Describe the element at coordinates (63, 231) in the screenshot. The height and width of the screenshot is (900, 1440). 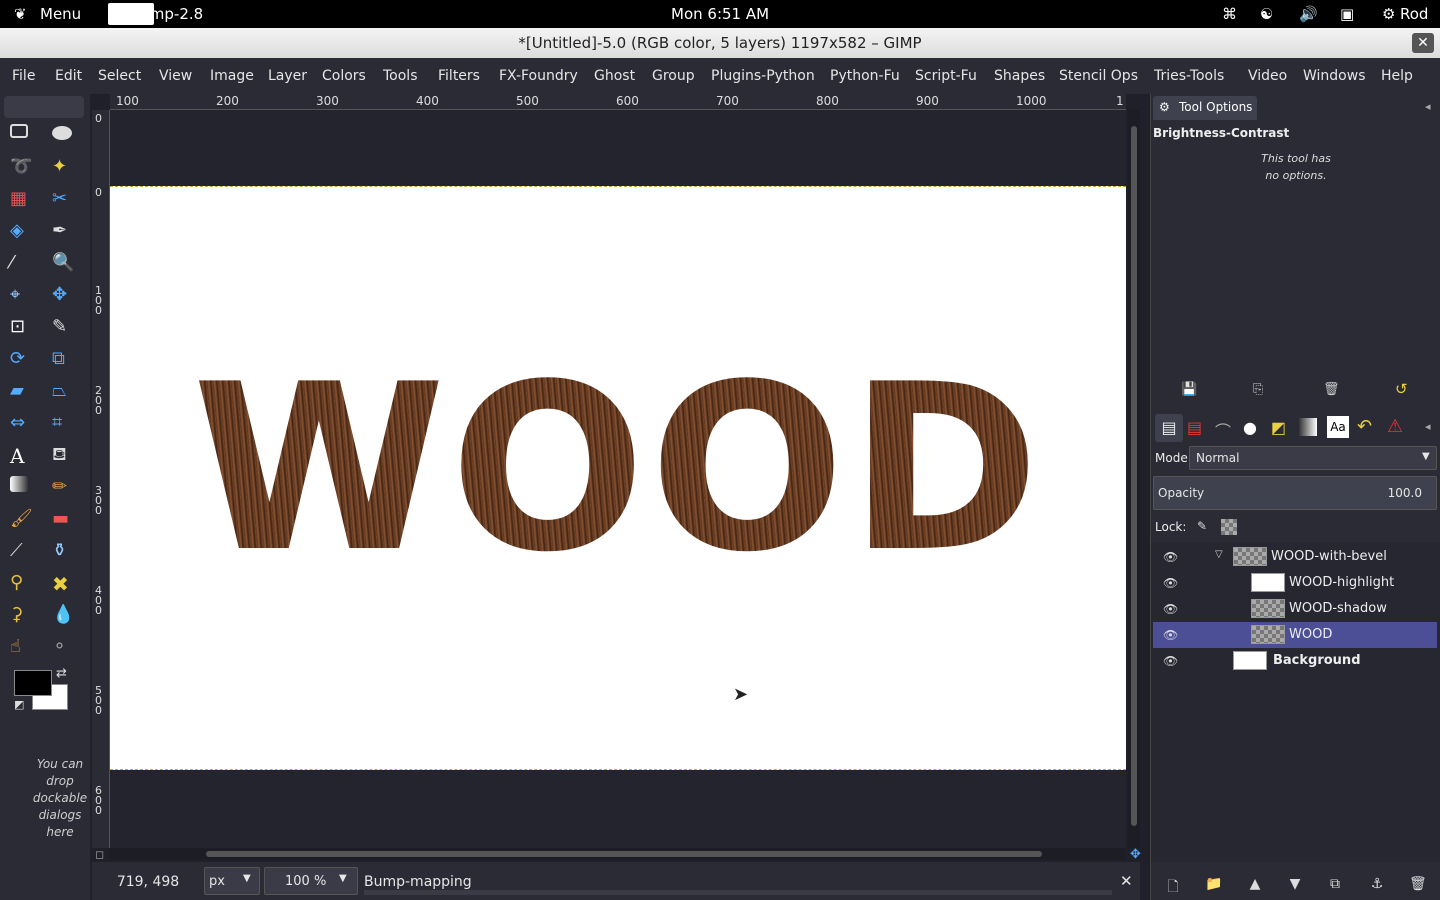
I see `paths-icon: ✒` at that location.